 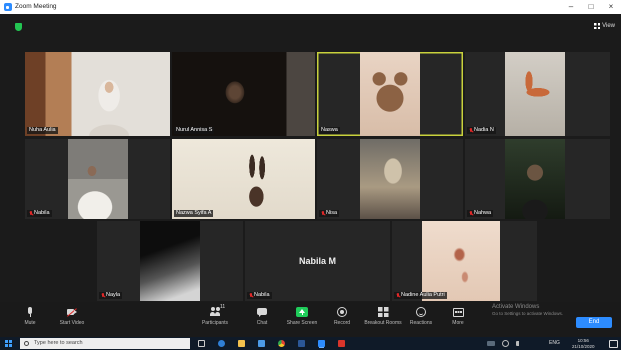 I want to click on share-screen-label: Share Screen, so click(x=302, y=323).